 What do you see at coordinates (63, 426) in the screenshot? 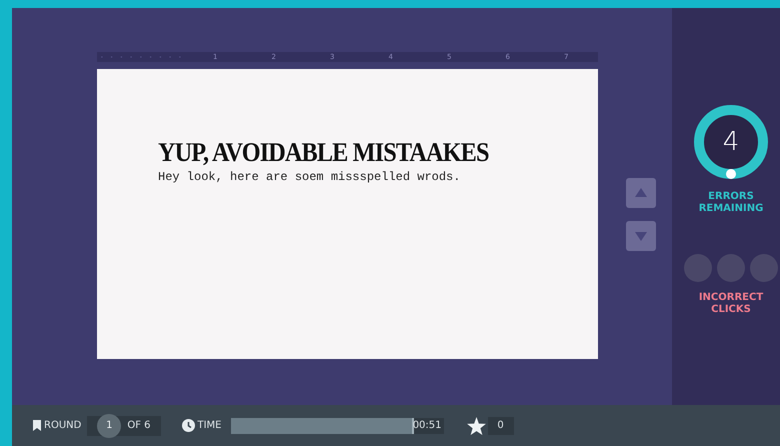
I see `round-label: ROUND` at bounding box center [63, 426].